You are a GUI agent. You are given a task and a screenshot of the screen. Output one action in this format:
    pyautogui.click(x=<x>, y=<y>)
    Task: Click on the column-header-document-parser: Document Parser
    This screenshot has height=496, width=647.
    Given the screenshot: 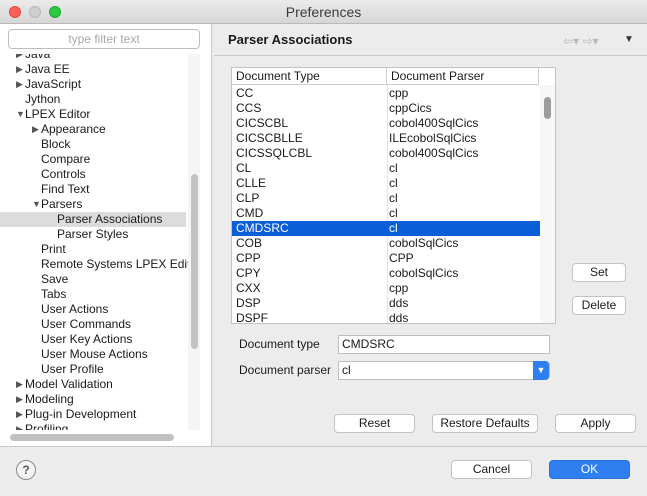 What is the action you would take?
    pyautogui.click(x=463, y=76)
    